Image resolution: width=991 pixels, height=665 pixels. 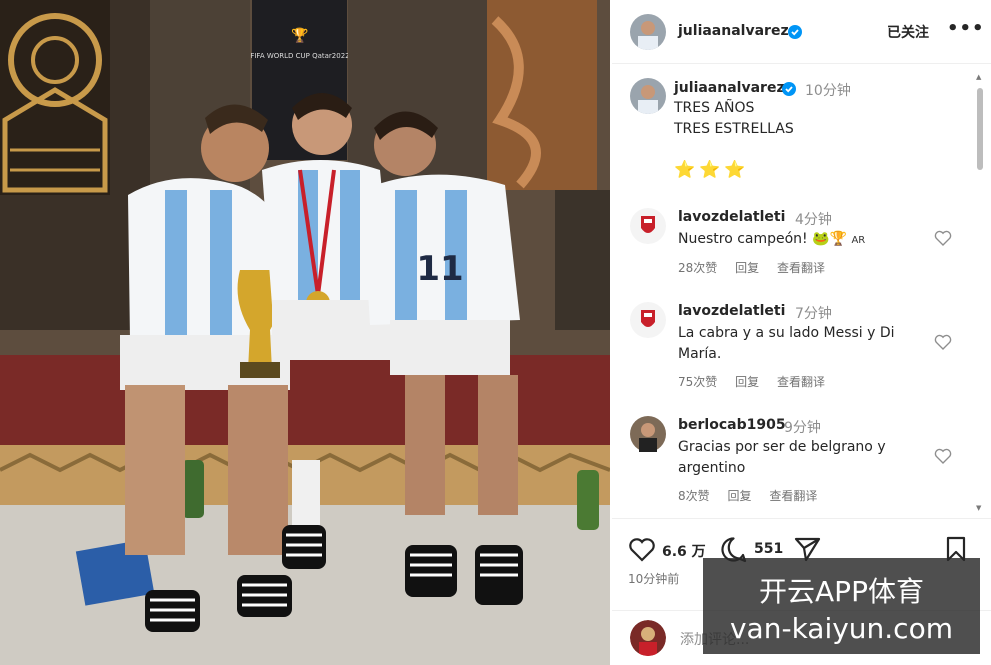 I want to click on caption-stars: ⭐⭐⭐, so click(x=712, y=170).